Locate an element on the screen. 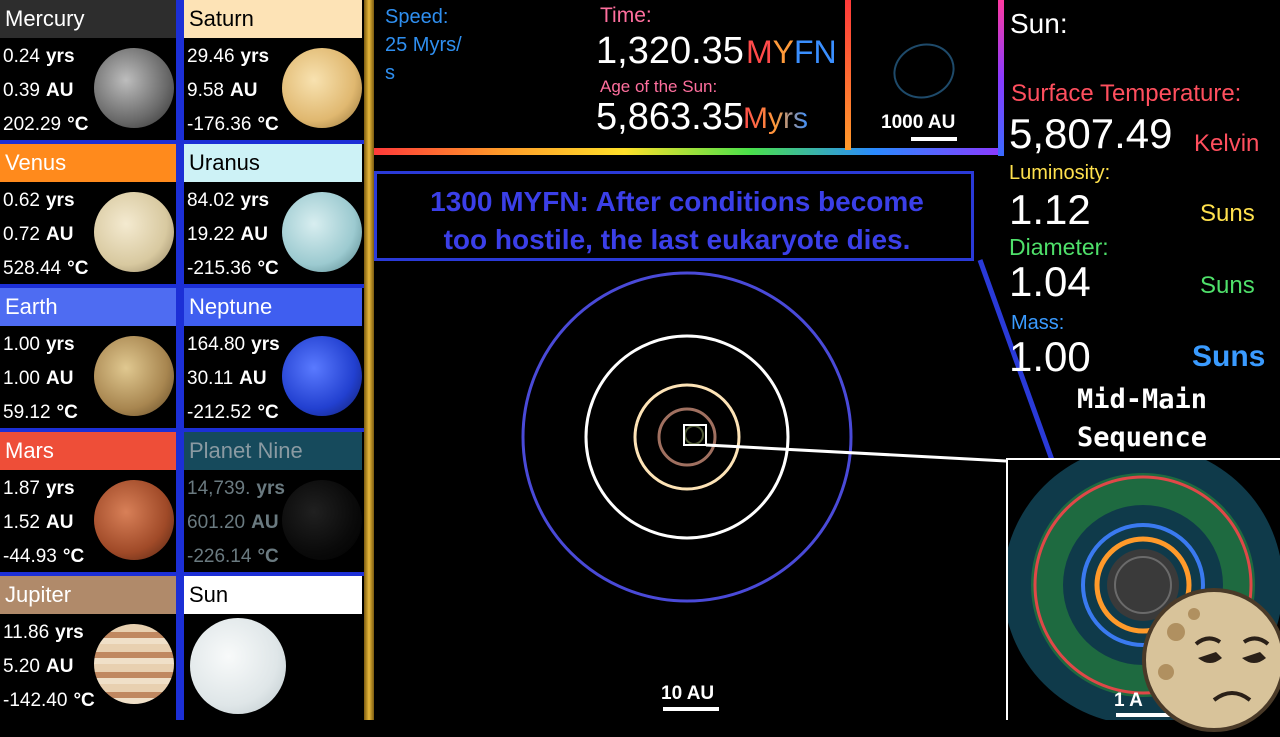  orbital-period: 164.80 yrs is located at coordinates (233, 345).